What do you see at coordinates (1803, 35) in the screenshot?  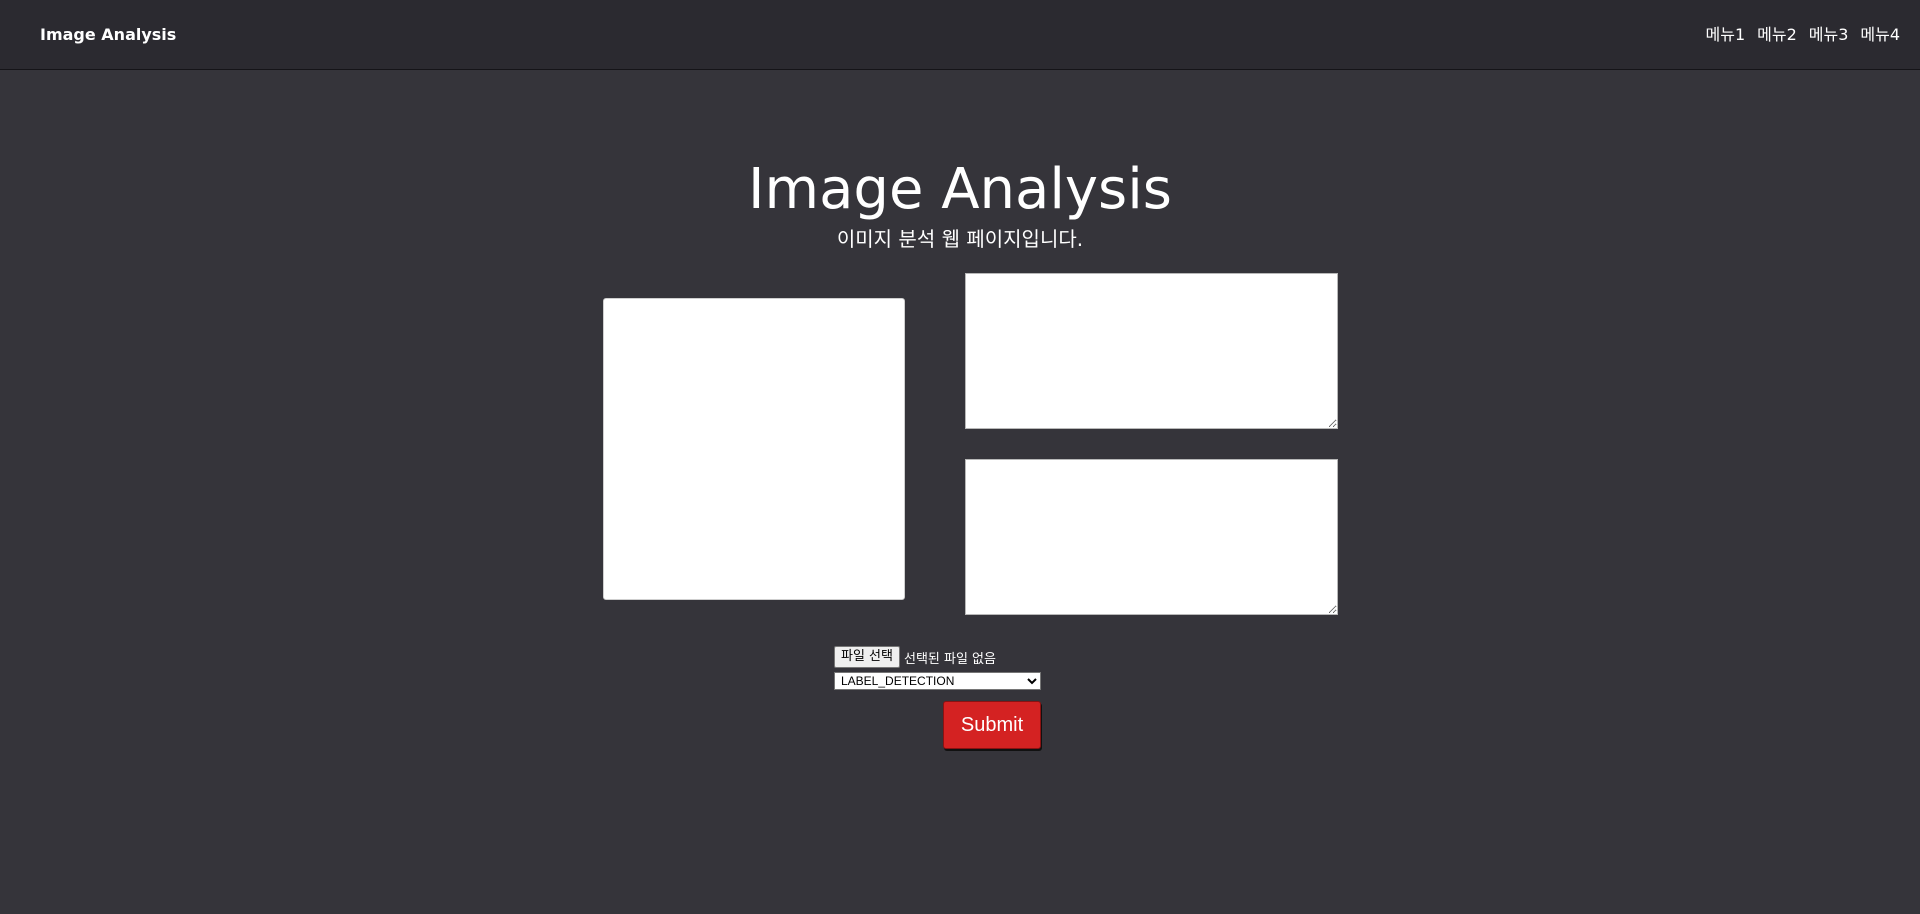 I see `nav-menu: 메뉴1 메뉴2 메뉴3 메뉴4` at bounding box center [1803, 35].